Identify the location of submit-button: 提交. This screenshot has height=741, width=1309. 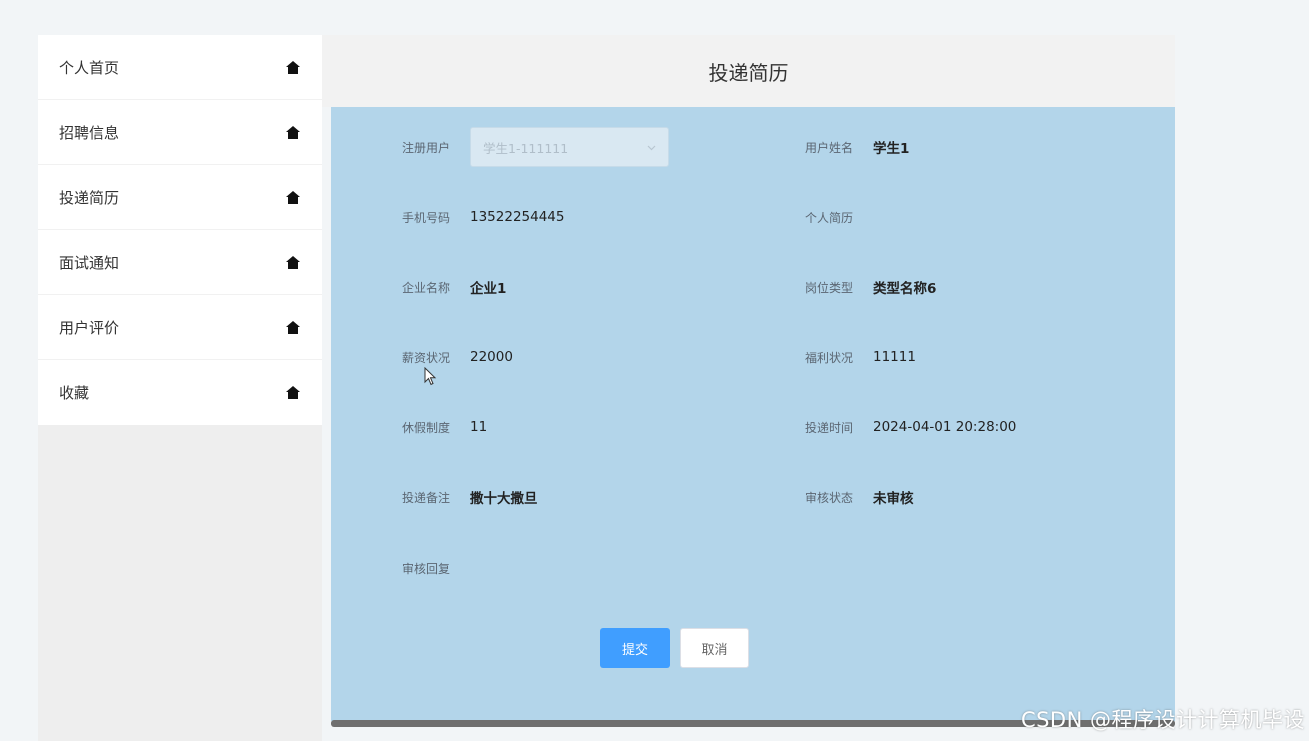
(635, 648).